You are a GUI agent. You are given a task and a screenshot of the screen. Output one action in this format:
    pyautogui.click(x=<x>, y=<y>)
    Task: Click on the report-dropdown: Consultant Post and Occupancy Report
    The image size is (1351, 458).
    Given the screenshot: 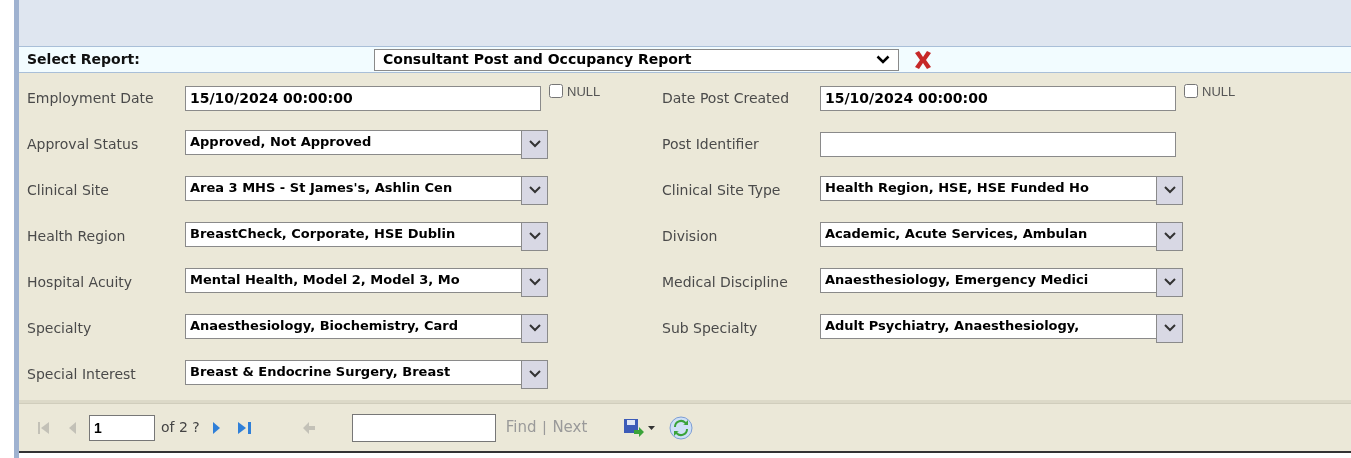 What is the action you would take?
    pyautogui.click(x=636, y=59)
    